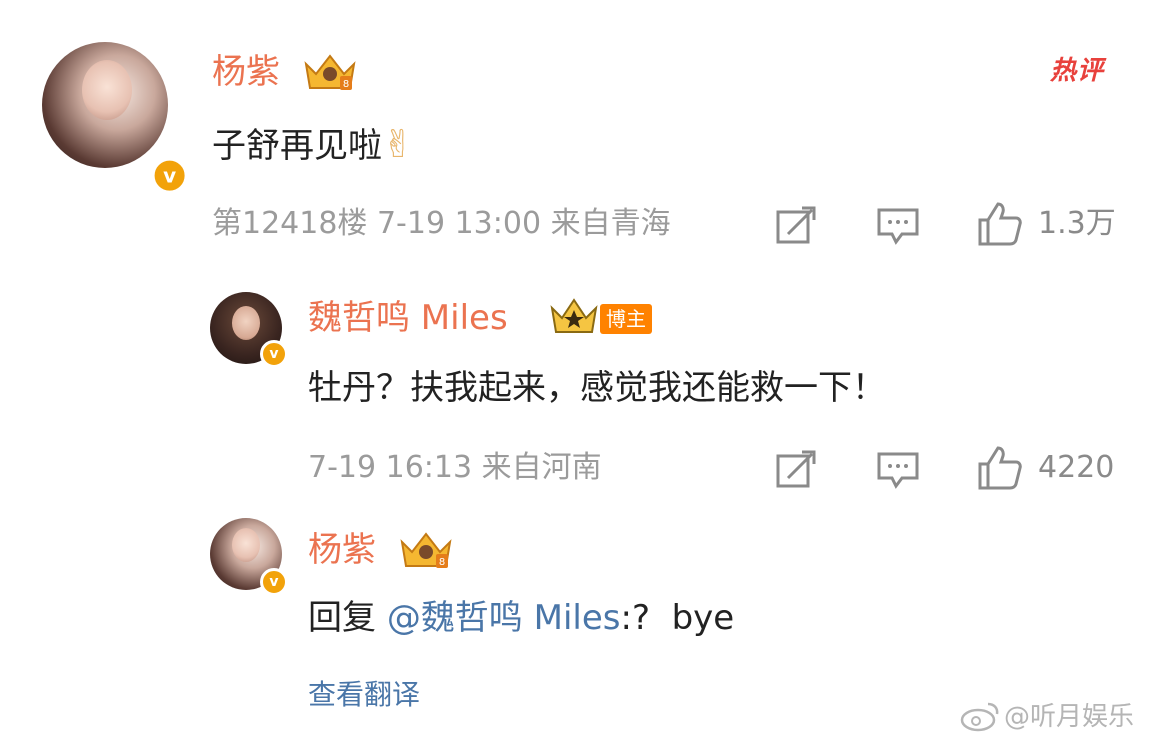  Describe the element at coordinates (677, 618) in the screenshot. I see `reply-body: :? bye` at that location.